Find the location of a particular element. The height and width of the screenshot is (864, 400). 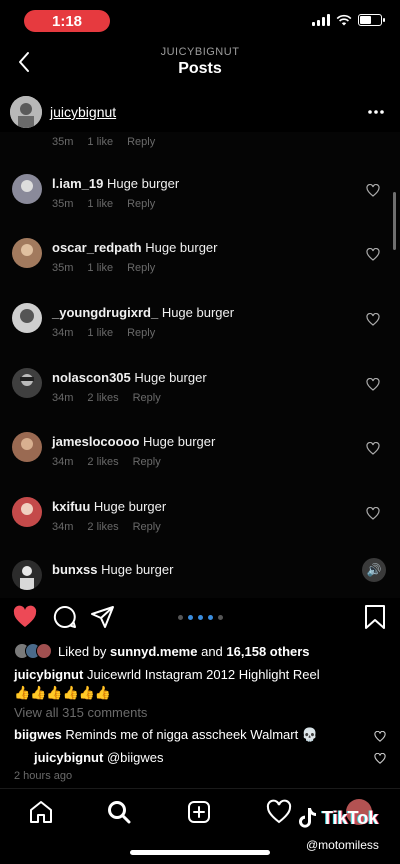

likes-joiner: and is located at coordinates (212, 651).